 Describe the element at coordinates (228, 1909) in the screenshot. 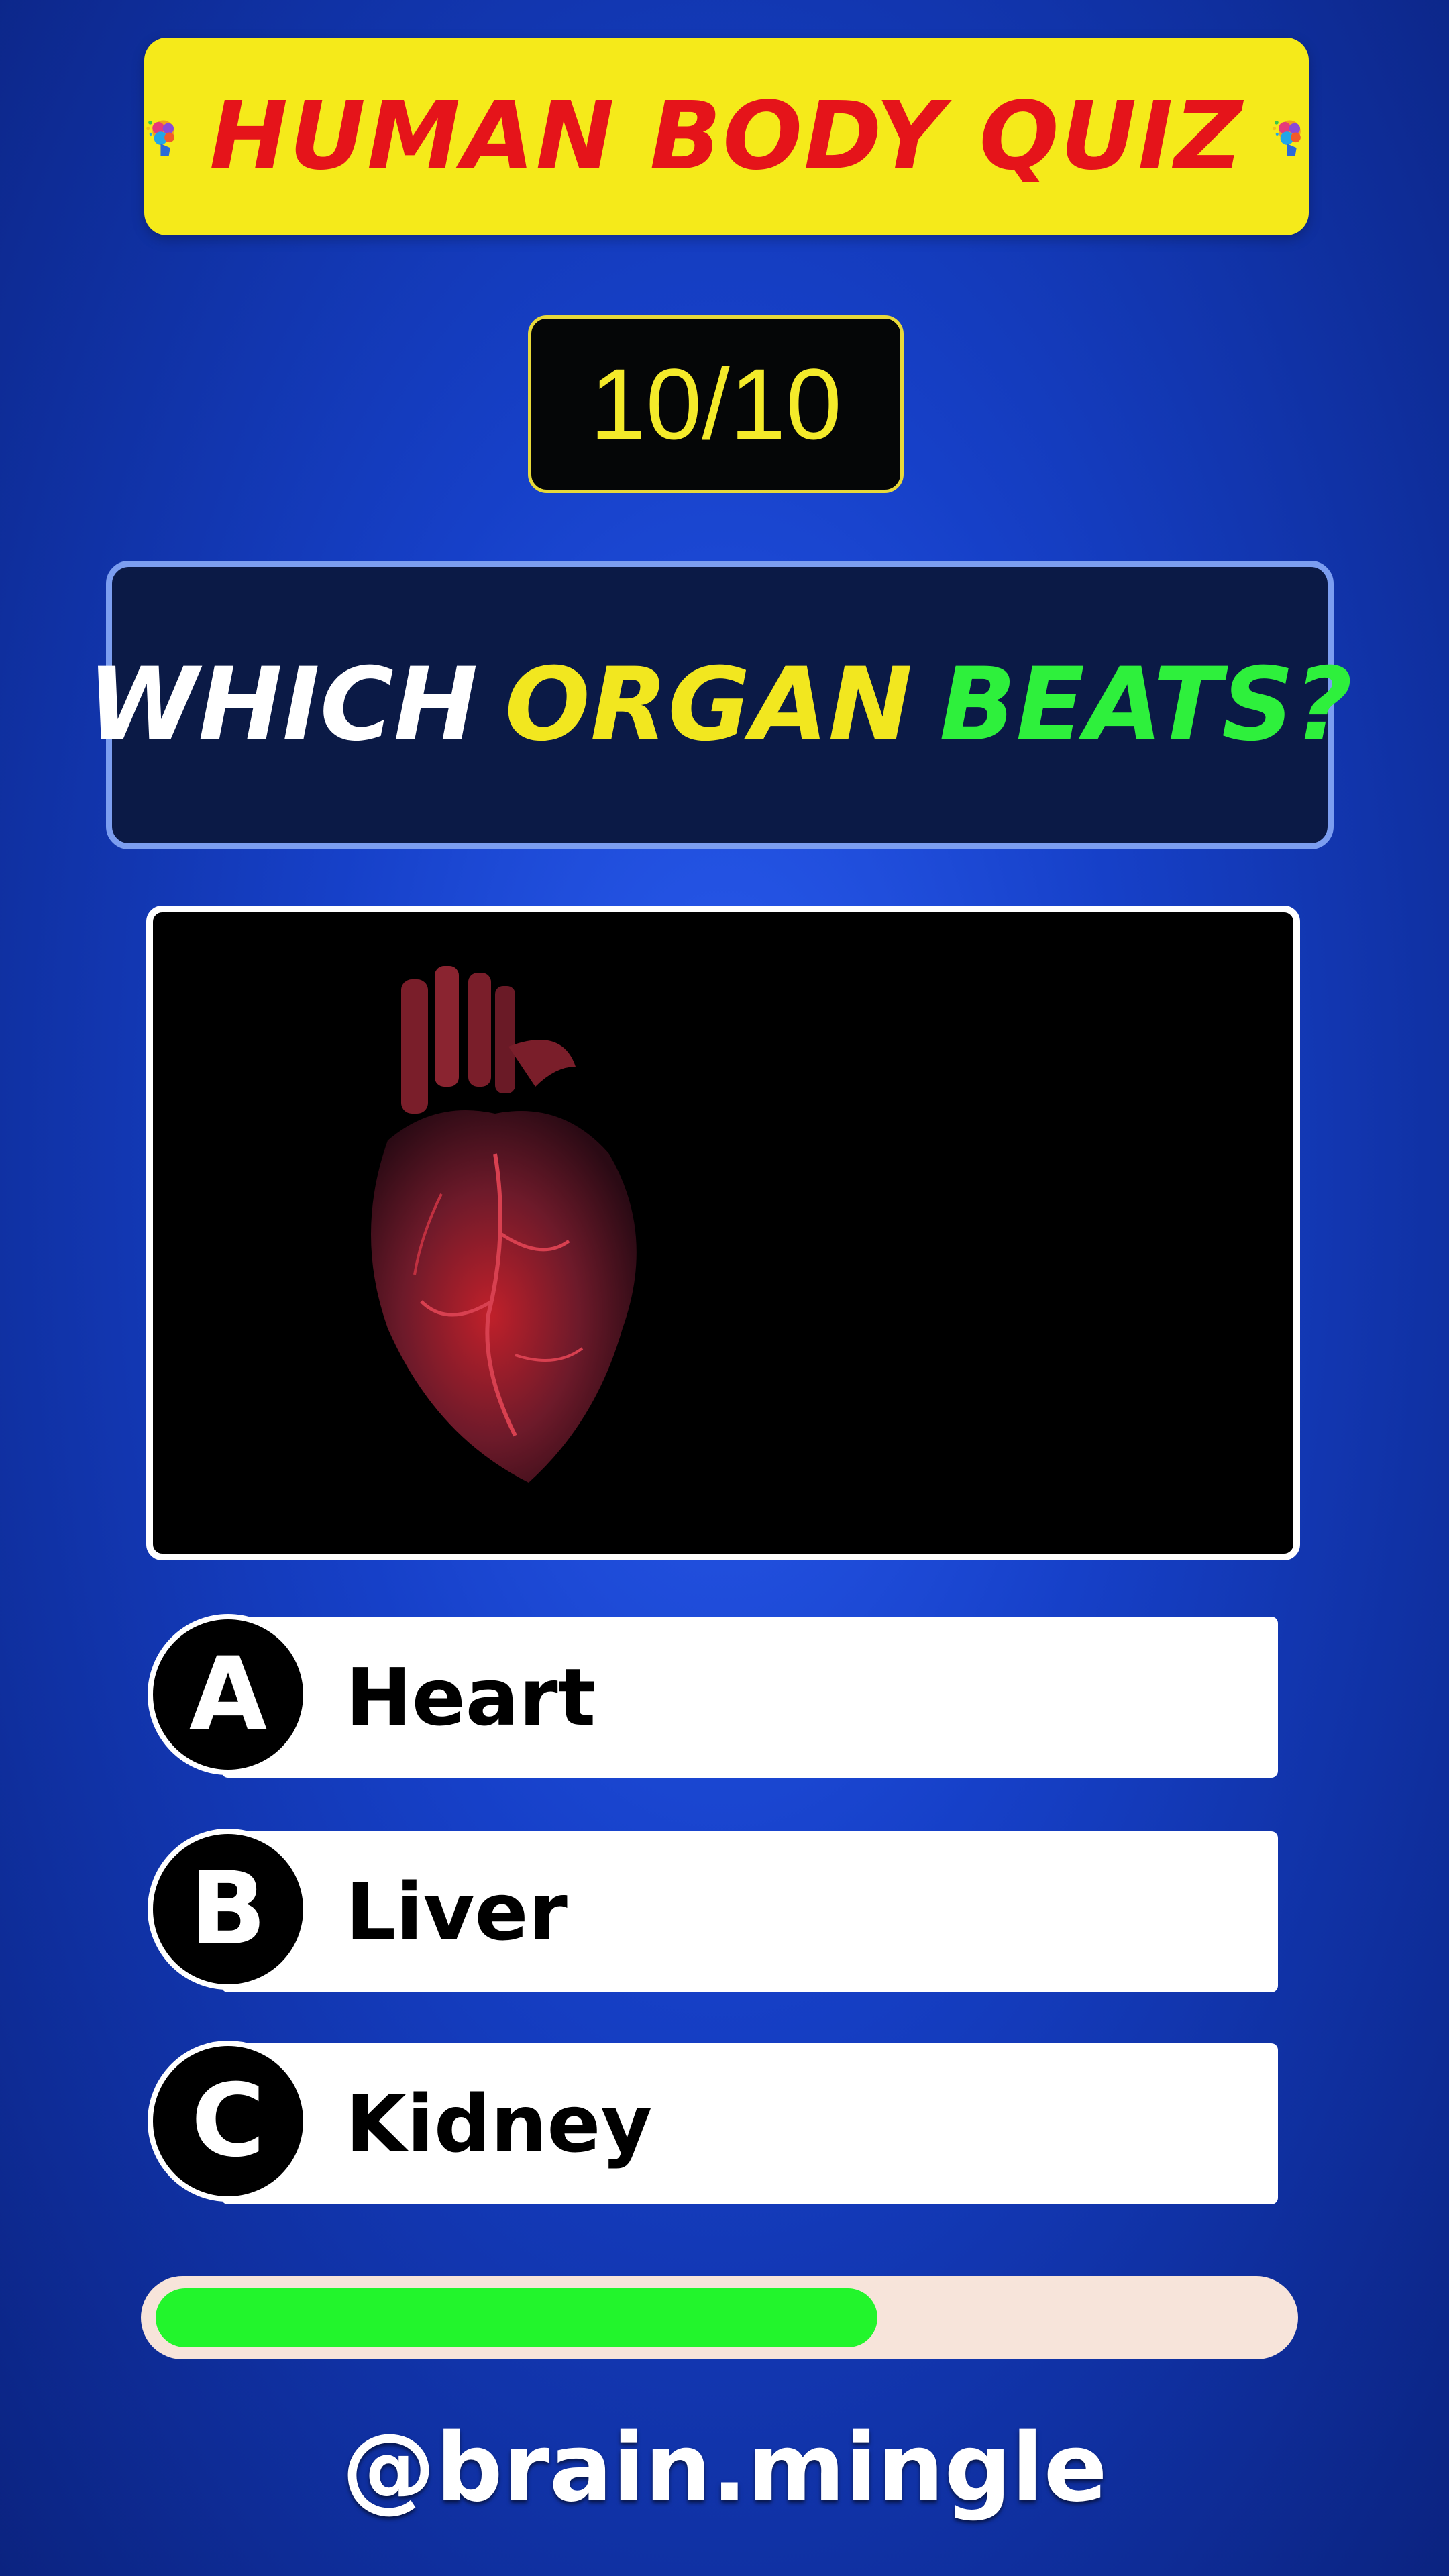

I see `option-letter-badge: B` at that location.